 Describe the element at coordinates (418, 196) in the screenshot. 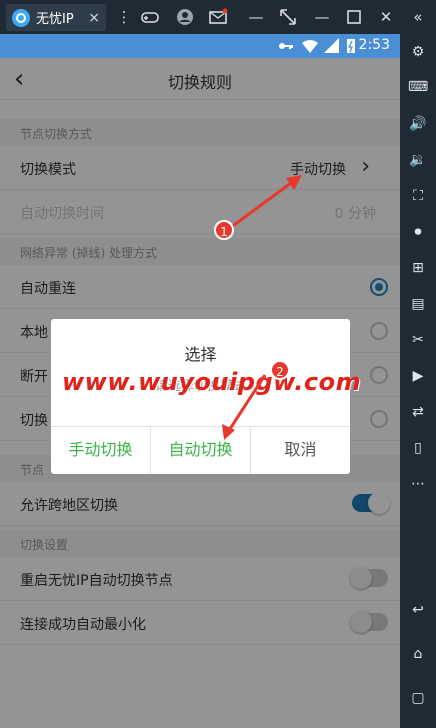

I see `screenshot-icon: ⛶` at that location.